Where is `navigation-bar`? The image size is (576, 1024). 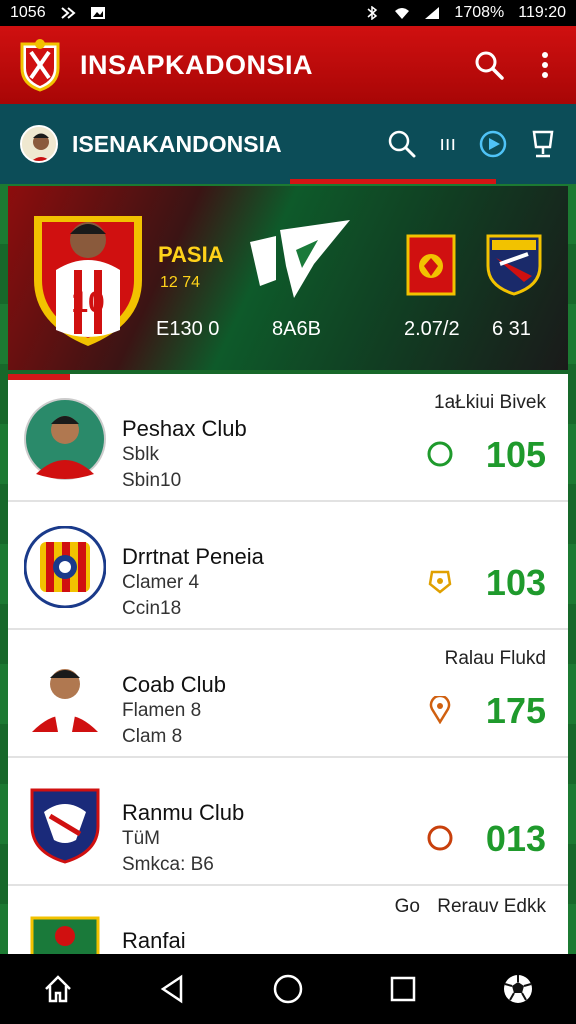
navigation-bar is located at coordinates (288, 989).